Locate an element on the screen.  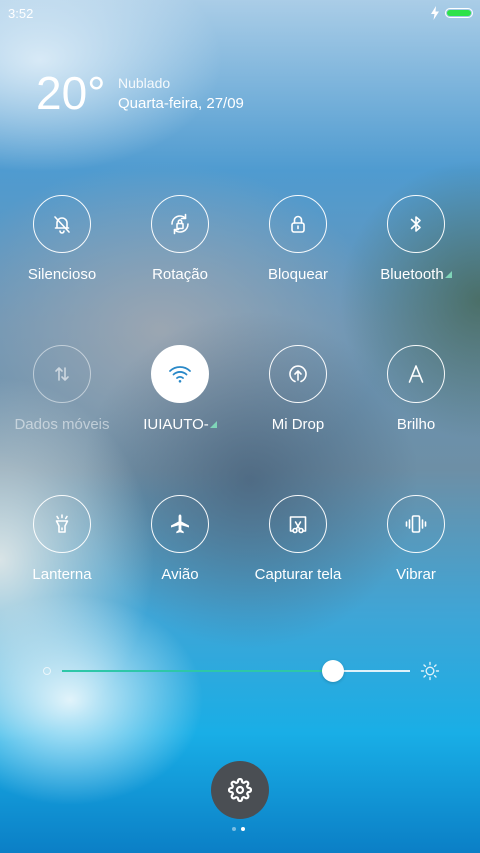
wifi-network-name: IUIAUTO- is located at coordinates (176, 424).